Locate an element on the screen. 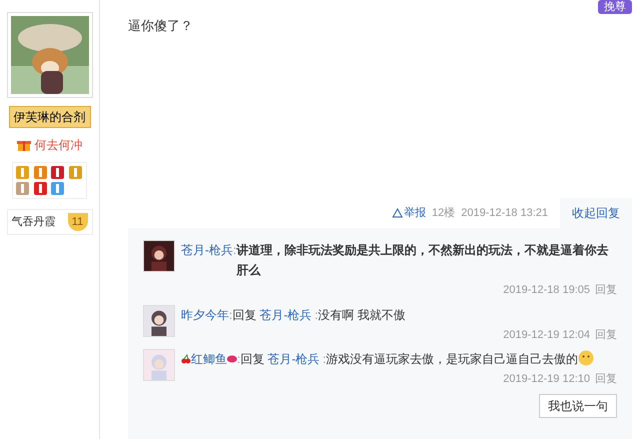 The image size is (640, 439). comment-text: 讲道理，除非玩法奖励是共上限的，不然新出的玩法，不就是逼着你去肝么 is located at coordinates (423, 260).